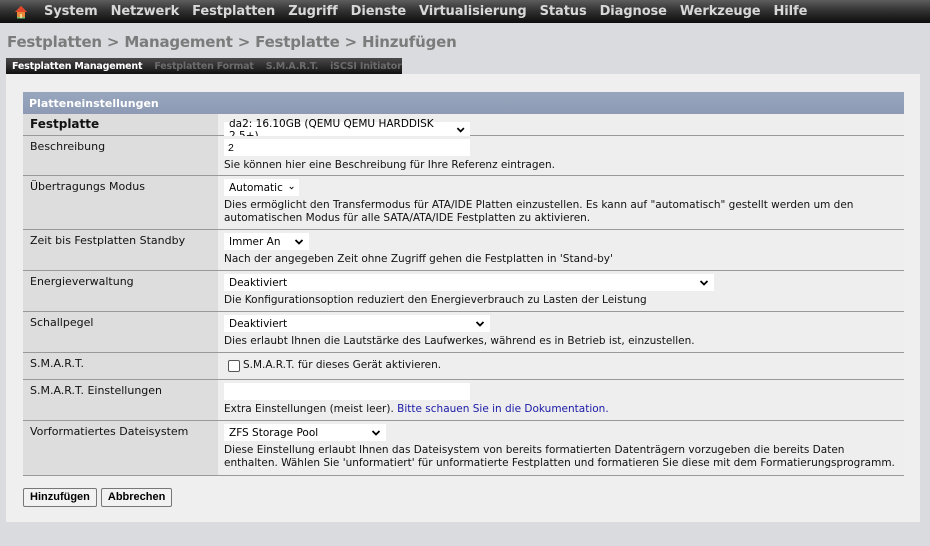 This screenshot has height=546, width=930. I want to click on nav-festplatten: Festplatten, so click(233, 11).